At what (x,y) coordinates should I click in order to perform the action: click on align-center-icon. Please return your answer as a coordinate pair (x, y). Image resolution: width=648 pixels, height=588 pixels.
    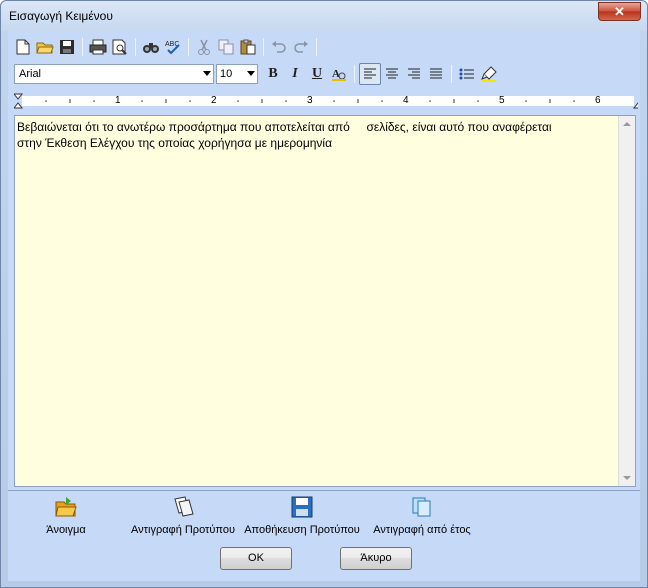
    Looking at the image, I should click on (392, 73).